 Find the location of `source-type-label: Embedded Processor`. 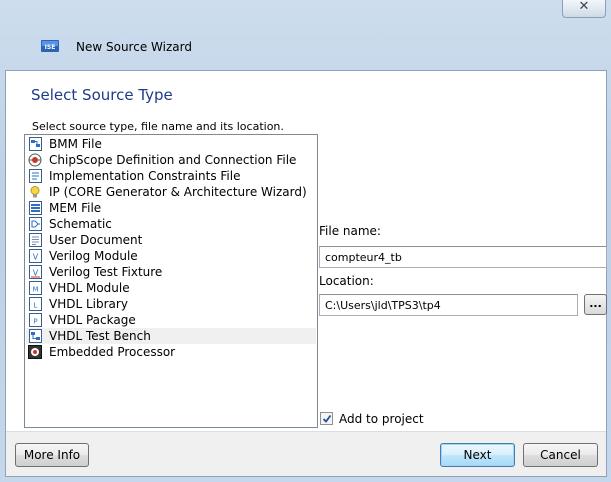

source-type-label: Embedded Processor is located at coordinates (112, 352).